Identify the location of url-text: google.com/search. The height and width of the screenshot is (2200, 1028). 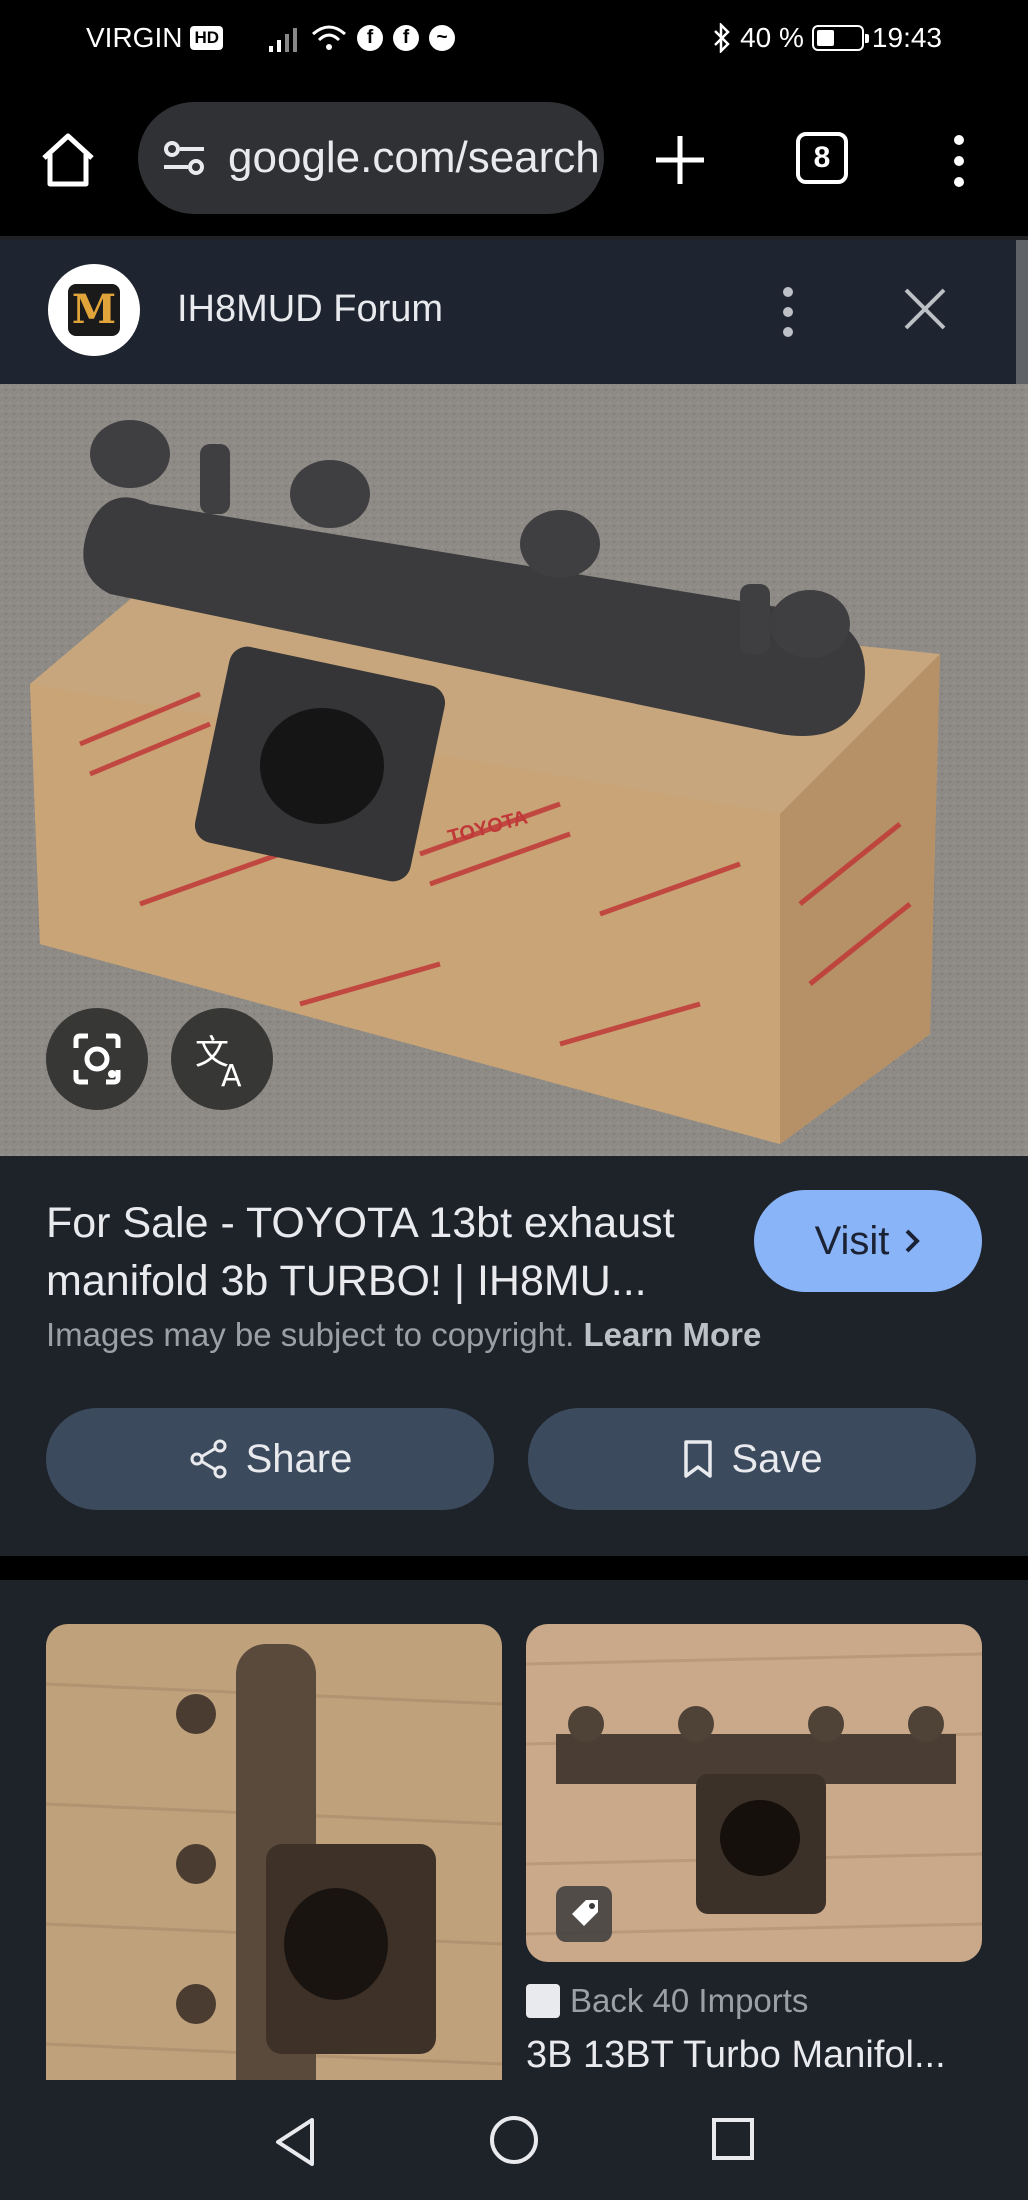
(414, 158).